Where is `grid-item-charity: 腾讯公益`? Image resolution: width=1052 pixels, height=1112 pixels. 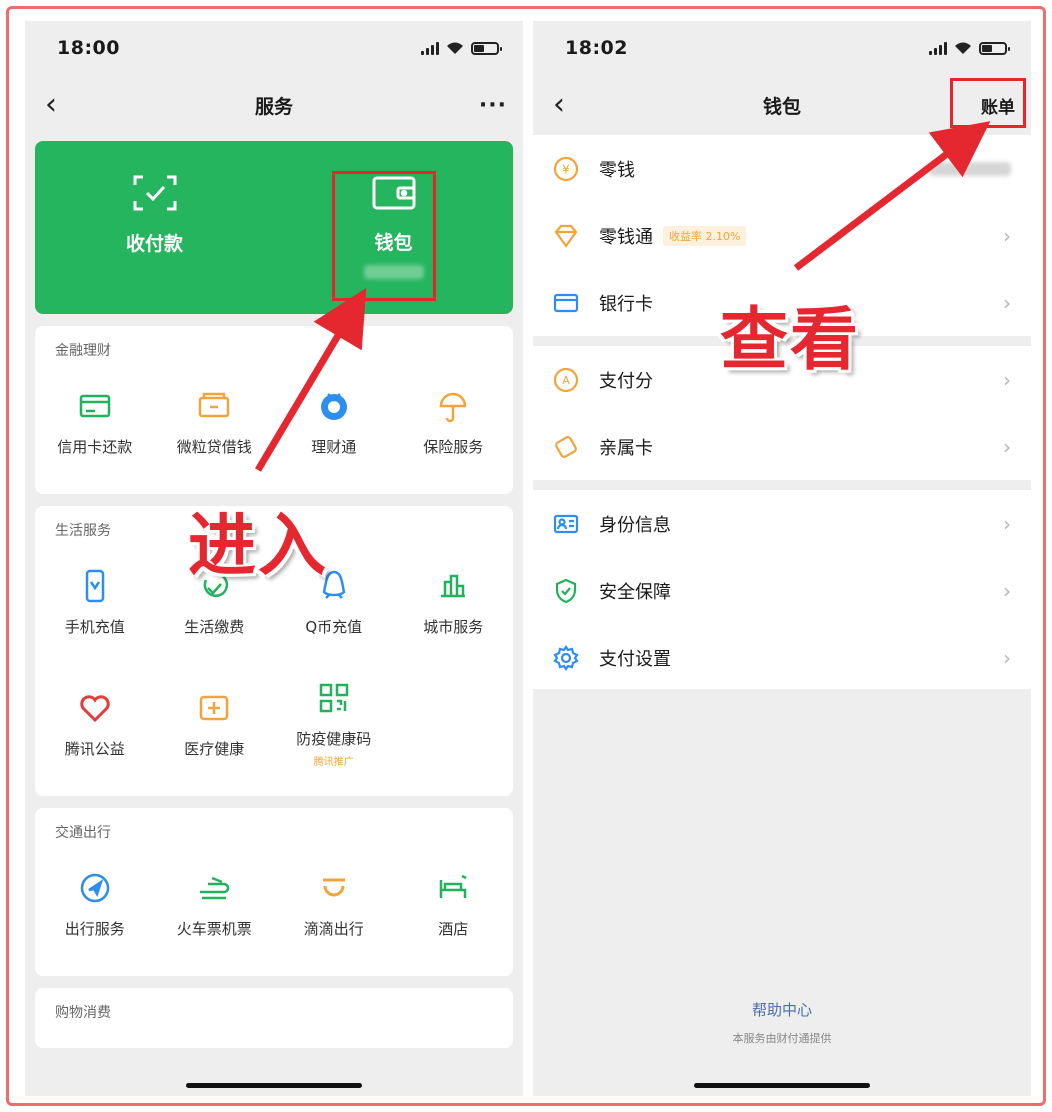 grid-item-charity: 腾讯公益 is located at coordinates (95, 723).